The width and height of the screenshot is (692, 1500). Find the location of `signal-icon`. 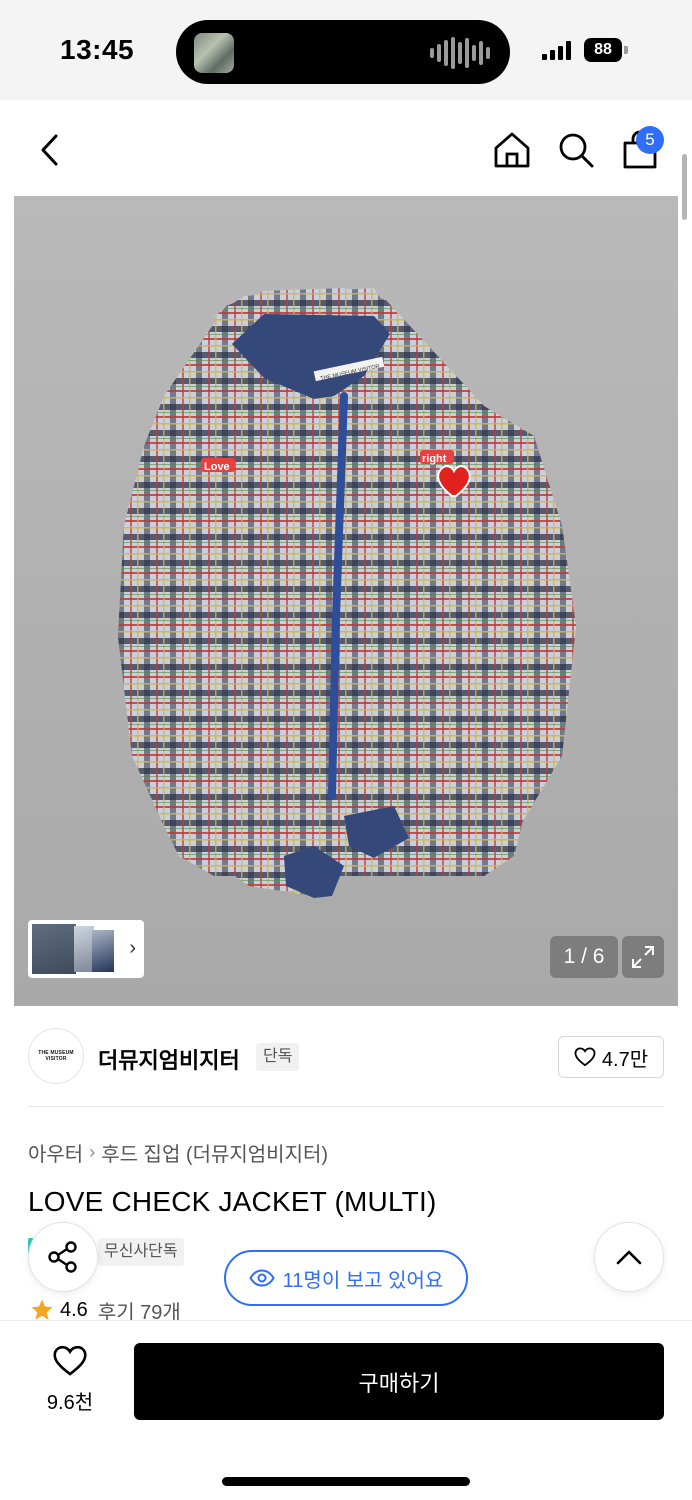

signal-icon is located at coordinates (556, 50).